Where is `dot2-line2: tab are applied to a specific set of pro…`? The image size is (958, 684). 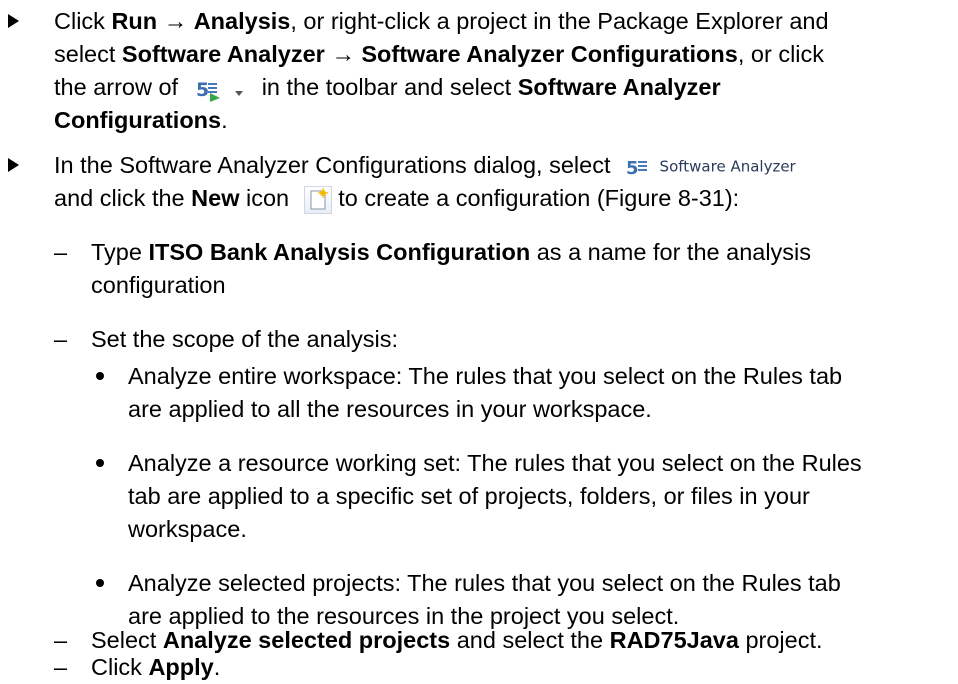
dot2-line2: tab are applied to a specific set of pro… is located at coordinates (469, 496).